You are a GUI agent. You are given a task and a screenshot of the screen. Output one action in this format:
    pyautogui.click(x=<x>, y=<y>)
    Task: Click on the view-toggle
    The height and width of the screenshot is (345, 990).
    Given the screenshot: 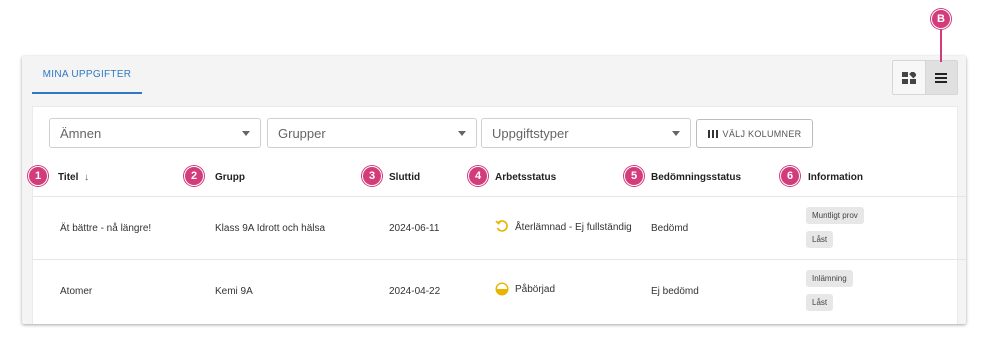 What is the action you would take?
    pyautogui.click(x=925, y=77)
    